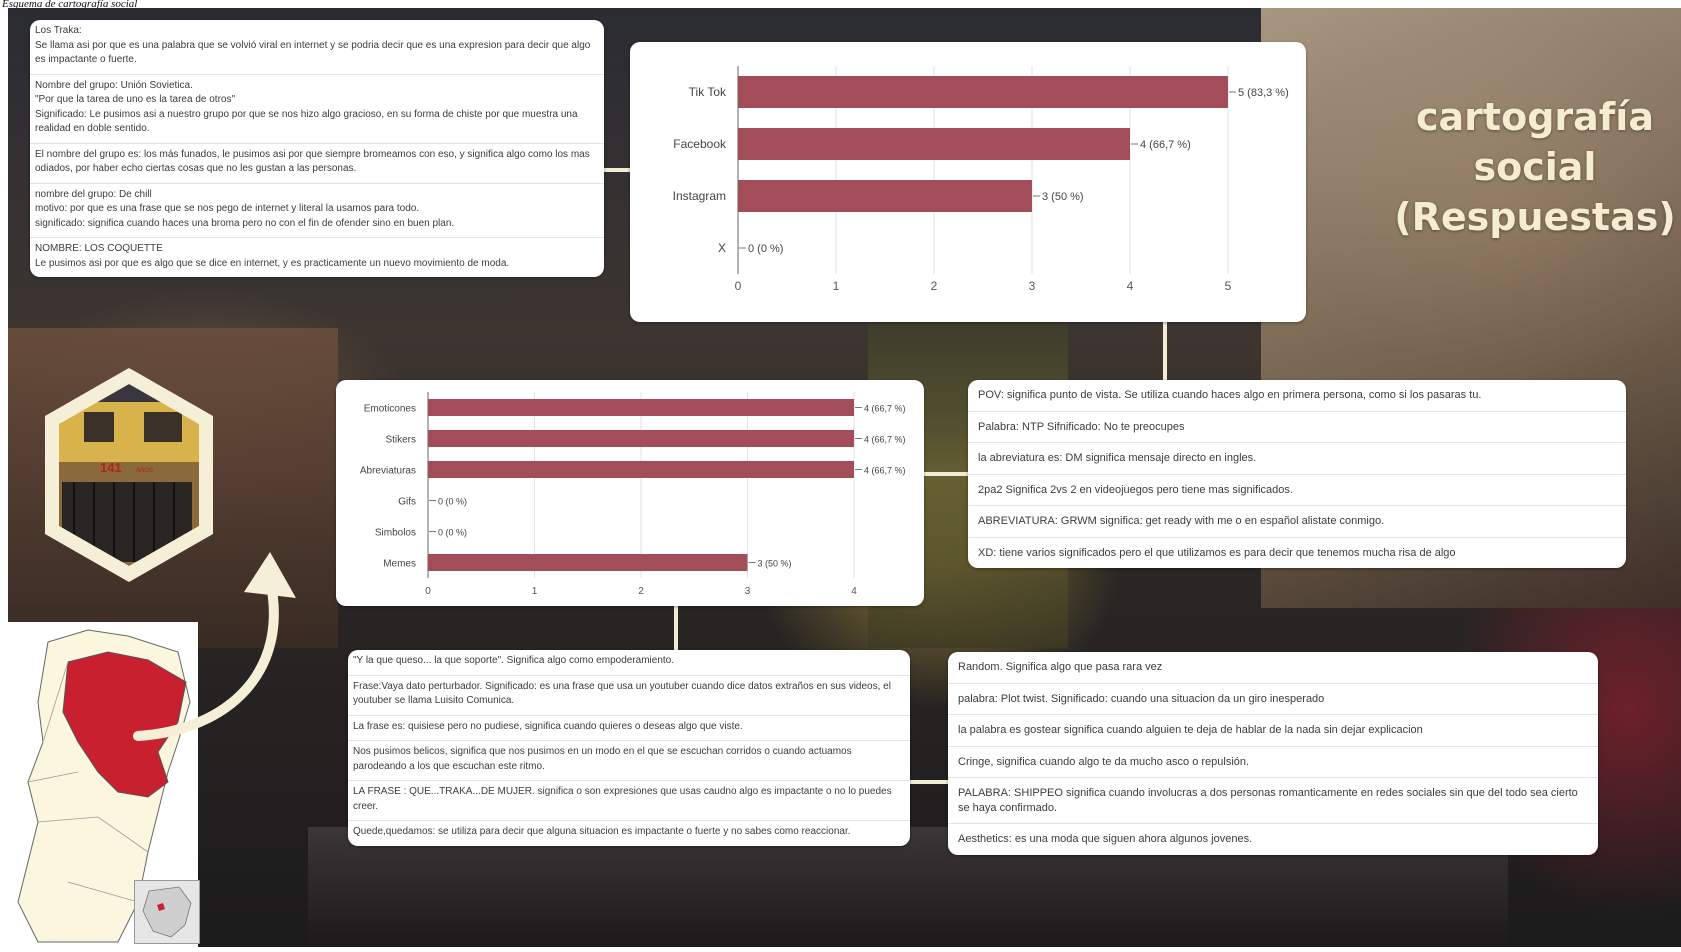 This screenshot has width=1681, height=952. I want to click on category-label: Facebook, so click(700, 144).